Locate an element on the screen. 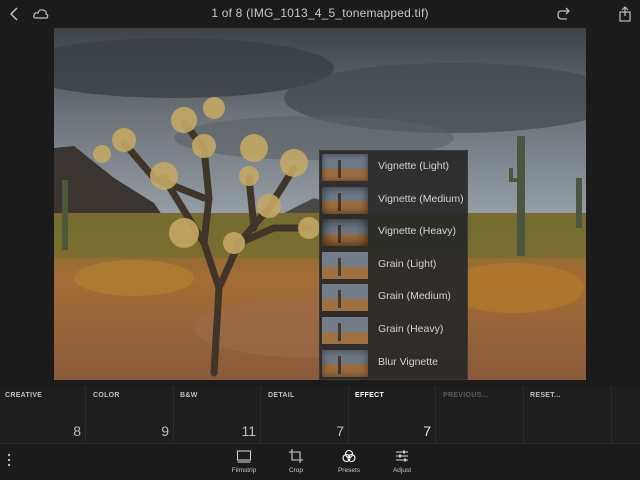 The image size is (640, 480). preset-item-grain-medium: Grain (Medium) is located at coordinates (393, 297).